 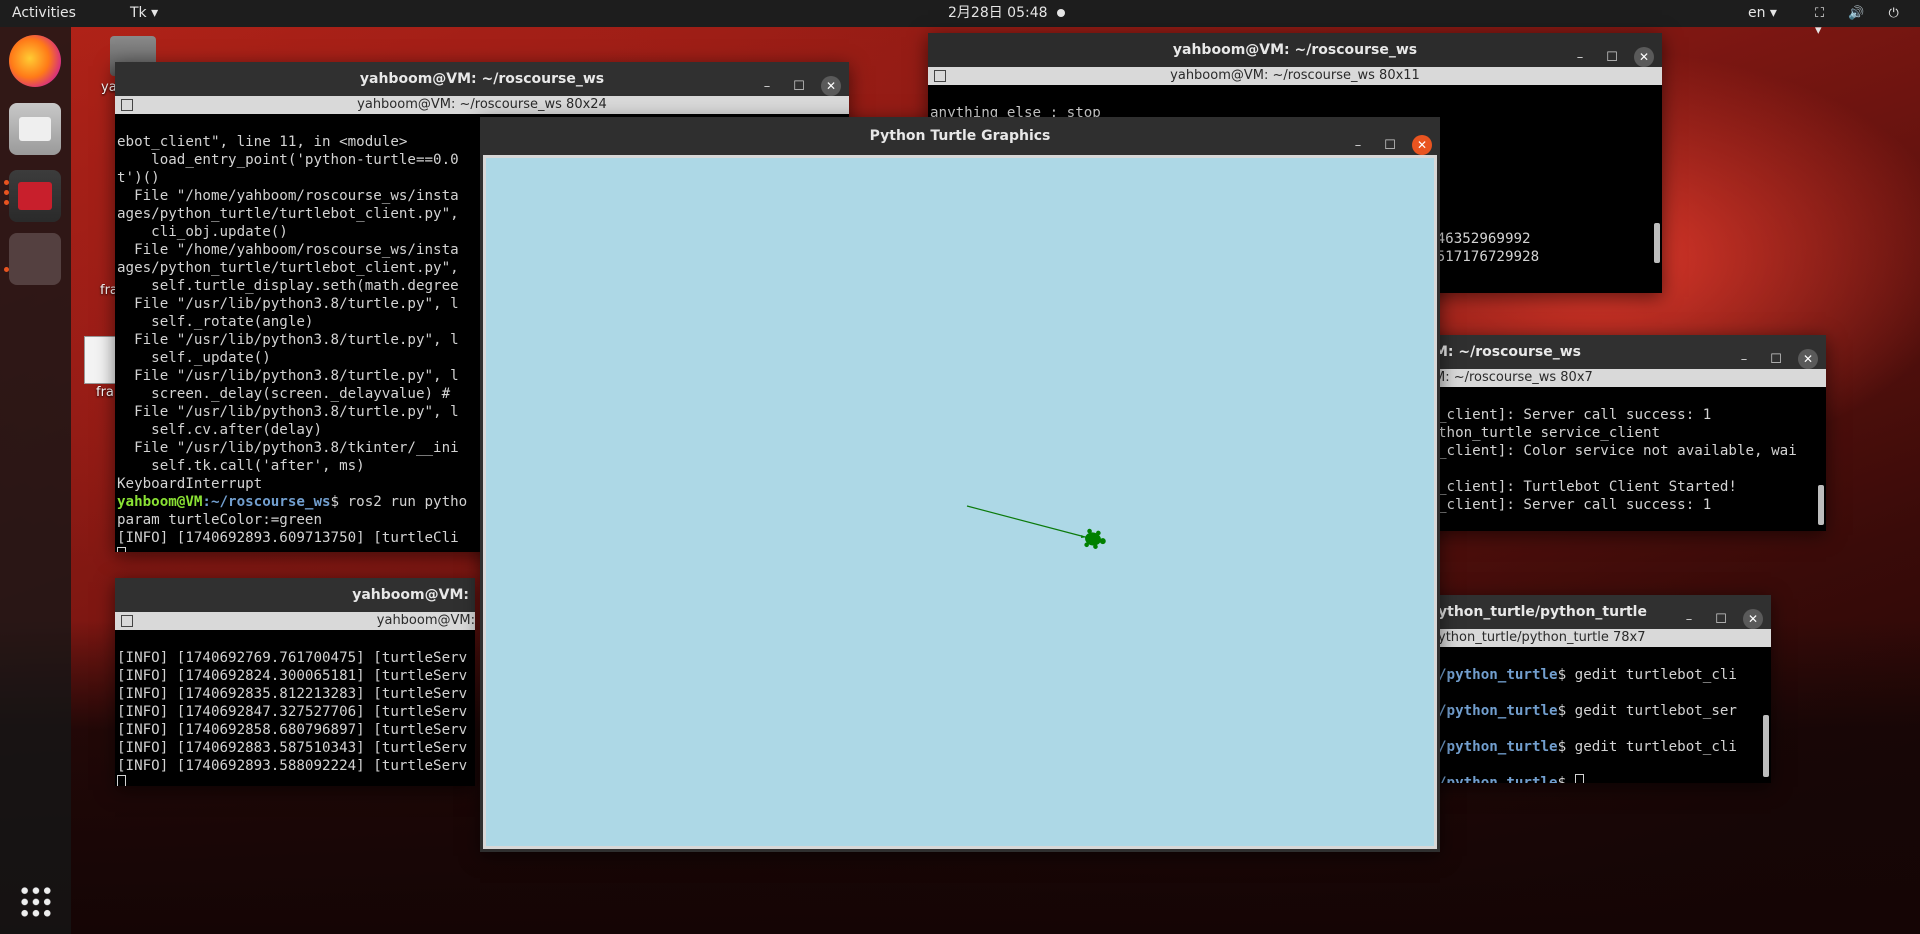 I want to click on terminal-tab-bar: ython_turtle/python_turtle 78x7, so click(x=1595, y=638).